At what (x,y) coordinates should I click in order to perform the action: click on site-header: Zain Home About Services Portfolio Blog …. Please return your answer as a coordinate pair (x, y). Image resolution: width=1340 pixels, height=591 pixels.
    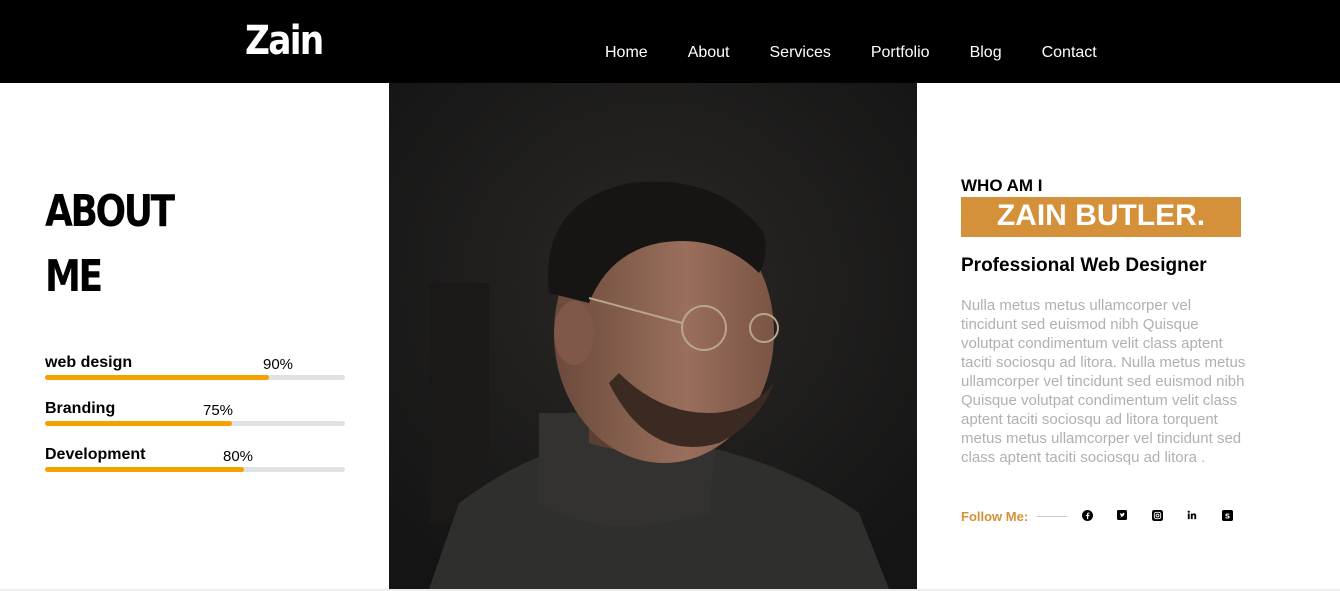
    Looking at the image, I should click on (670, 41).